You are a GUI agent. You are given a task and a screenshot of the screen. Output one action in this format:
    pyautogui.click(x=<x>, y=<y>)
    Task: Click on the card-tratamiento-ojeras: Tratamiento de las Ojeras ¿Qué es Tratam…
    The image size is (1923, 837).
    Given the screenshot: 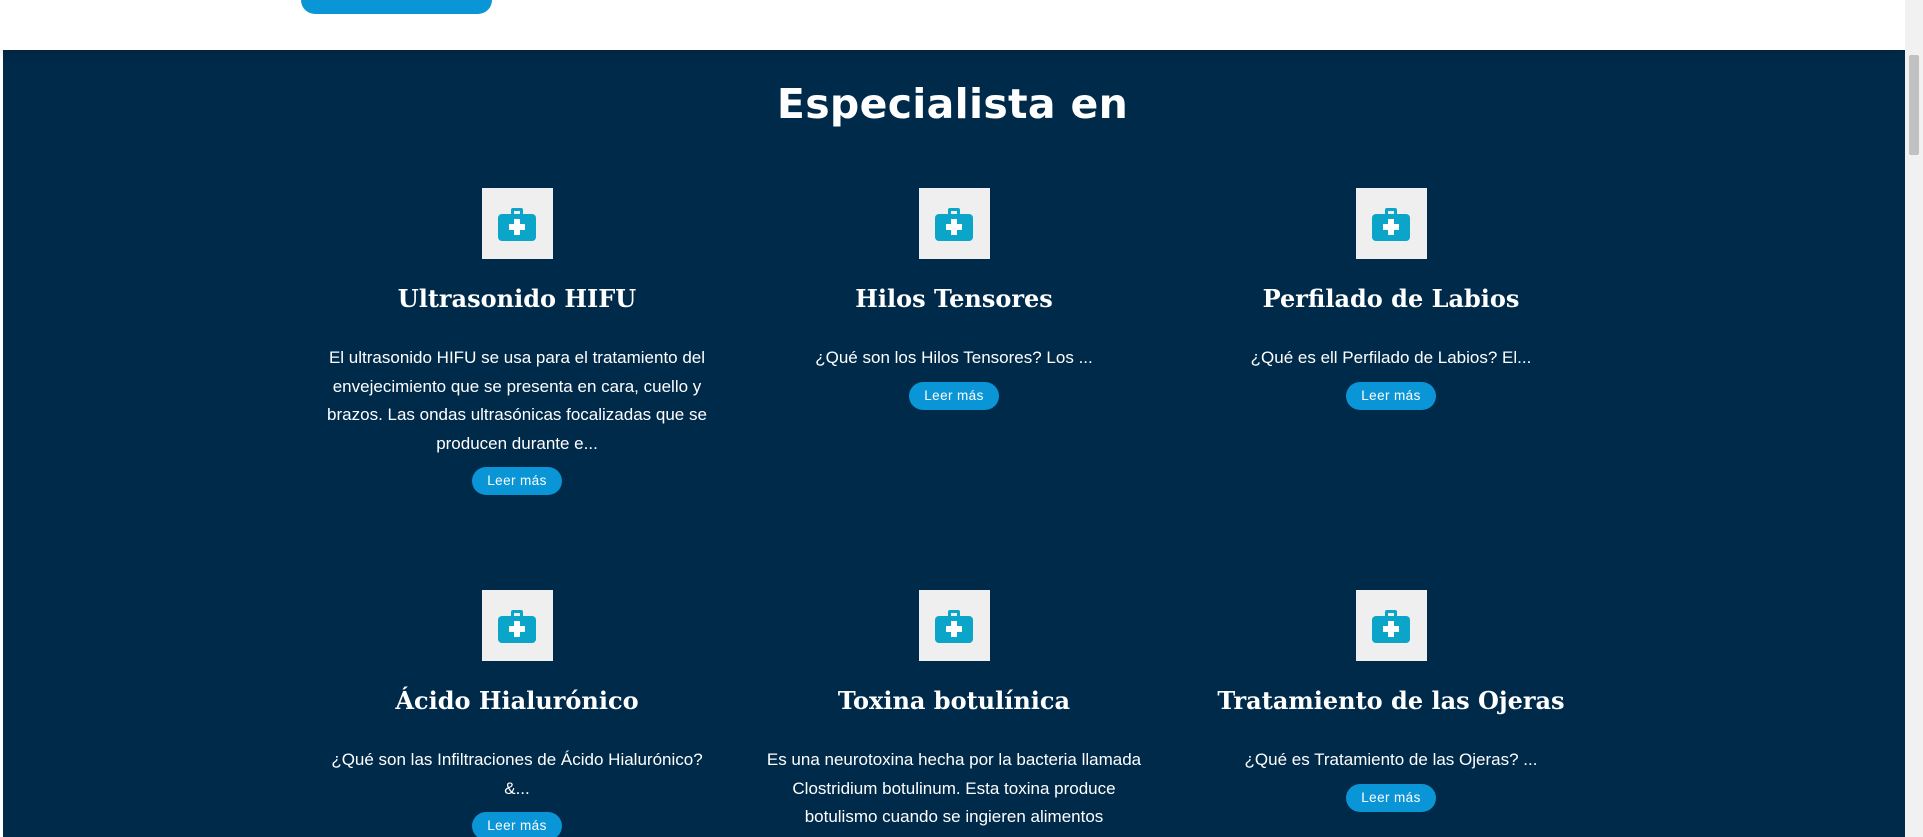 What is the action you would take?
    pyautogui.click(x=1391, y=701)
    